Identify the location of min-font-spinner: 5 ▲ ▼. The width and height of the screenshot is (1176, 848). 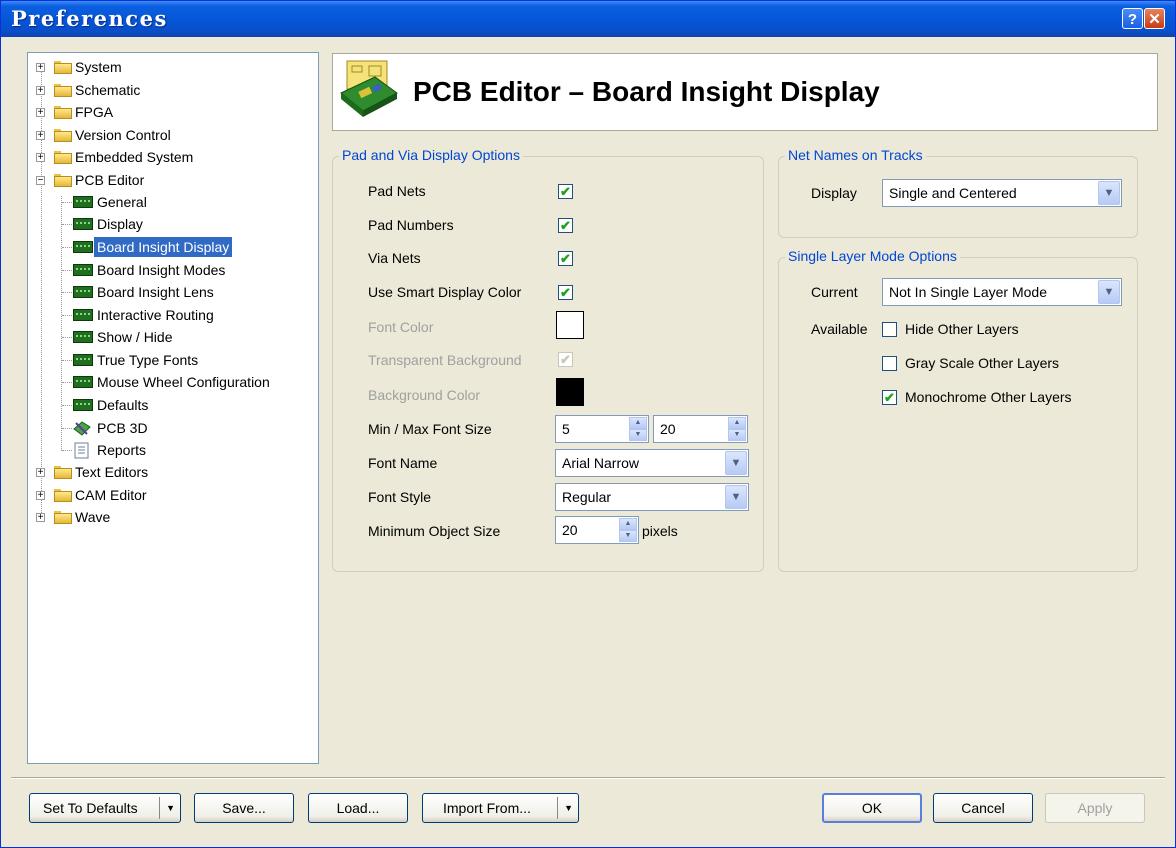
(602, 429).